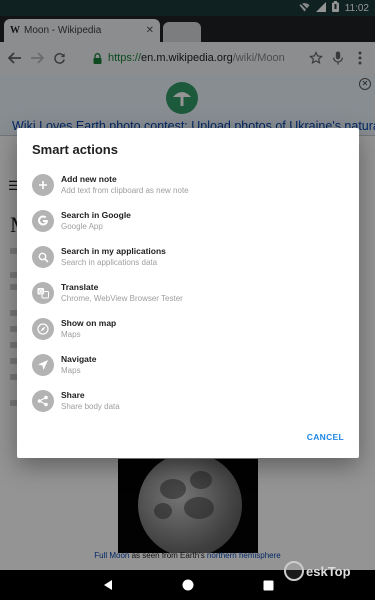  I want to click on dialog-title: Smart actions, so click(75, 149).